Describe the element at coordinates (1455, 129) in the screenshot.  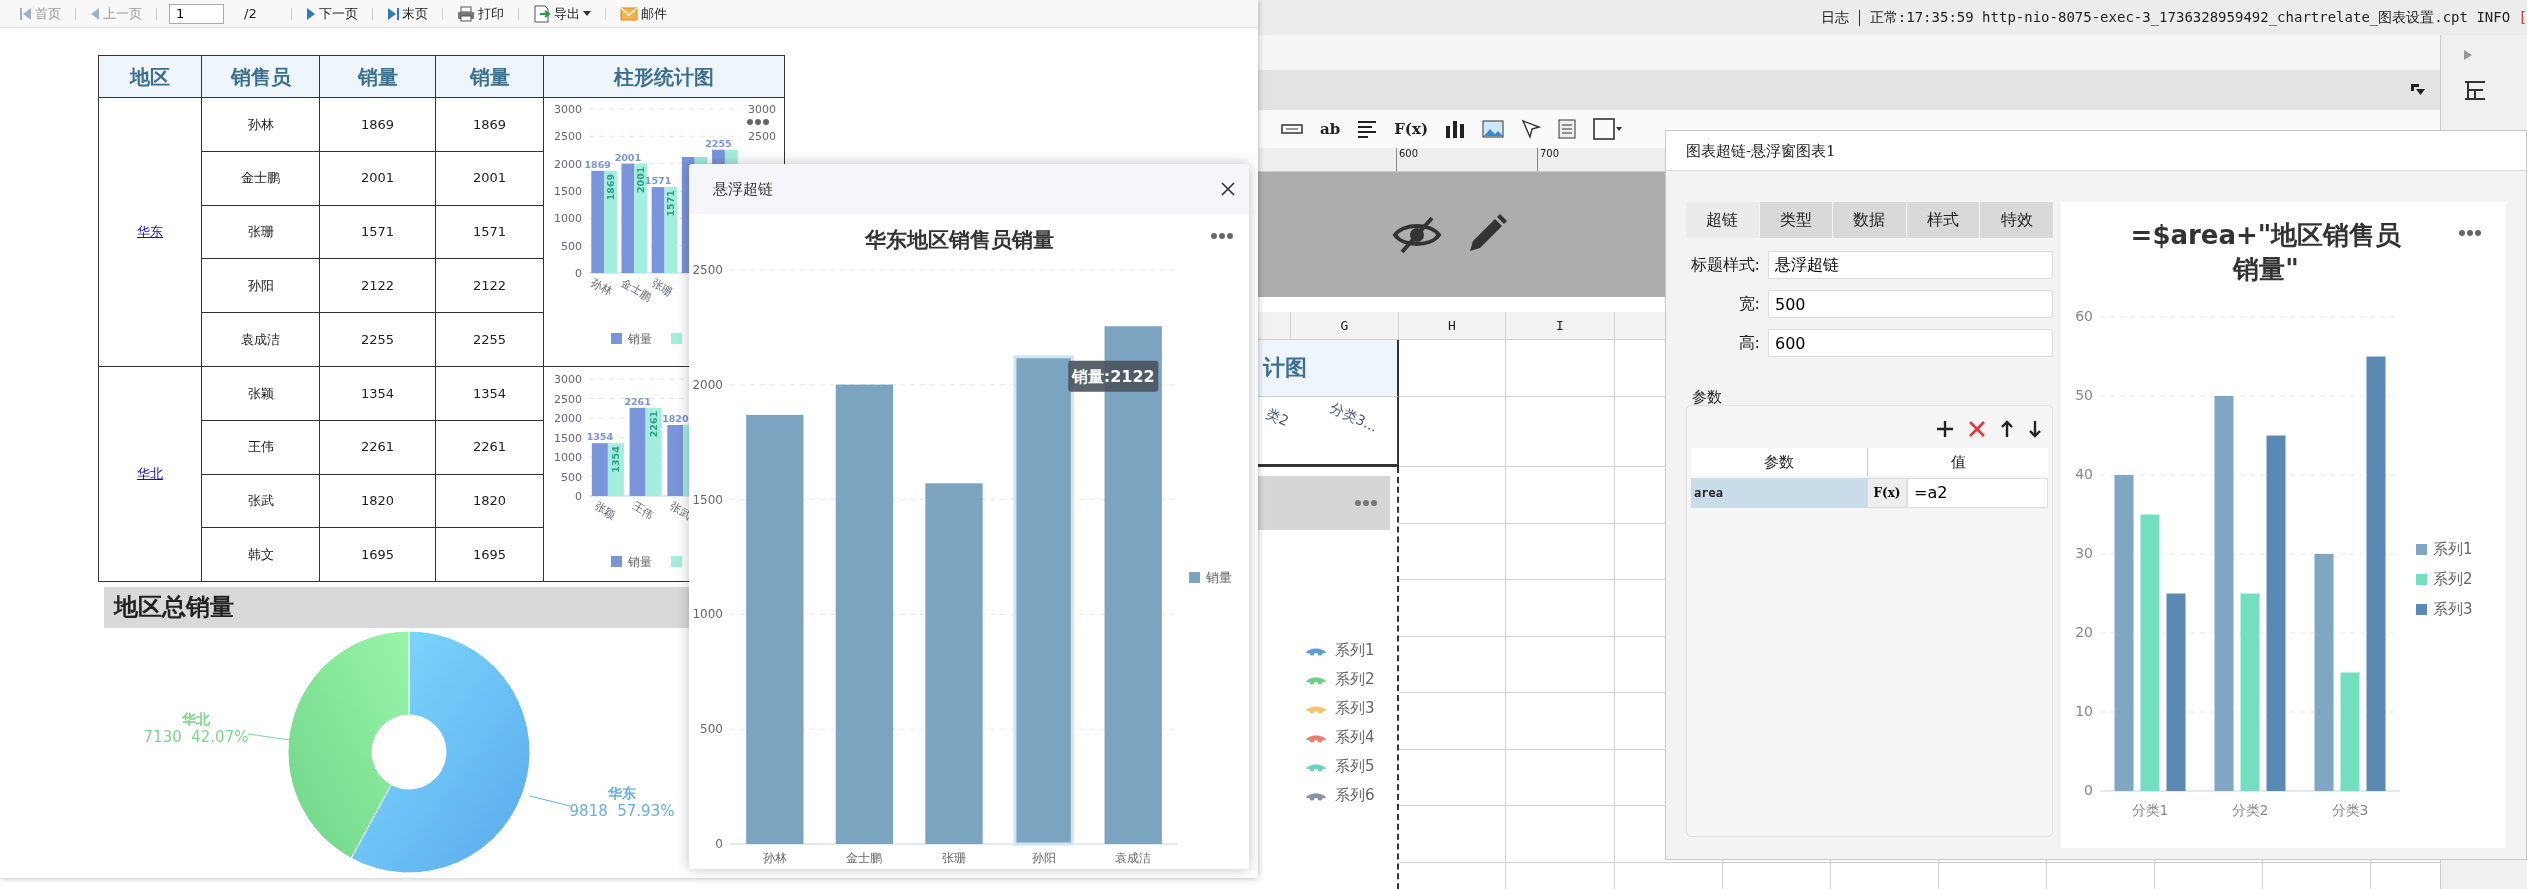
I see `bar-chart-icon` at that location.